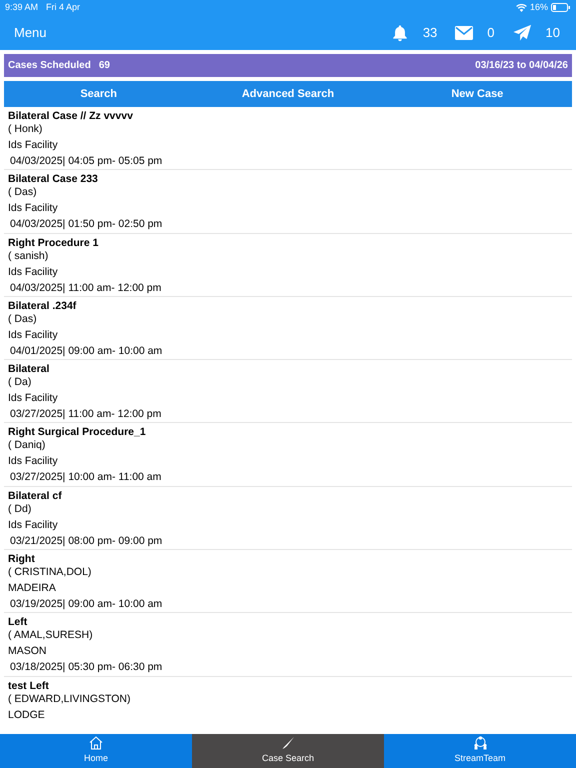  I want to click on case-title: Right Surgical Procedure_1, so click(77, 433).